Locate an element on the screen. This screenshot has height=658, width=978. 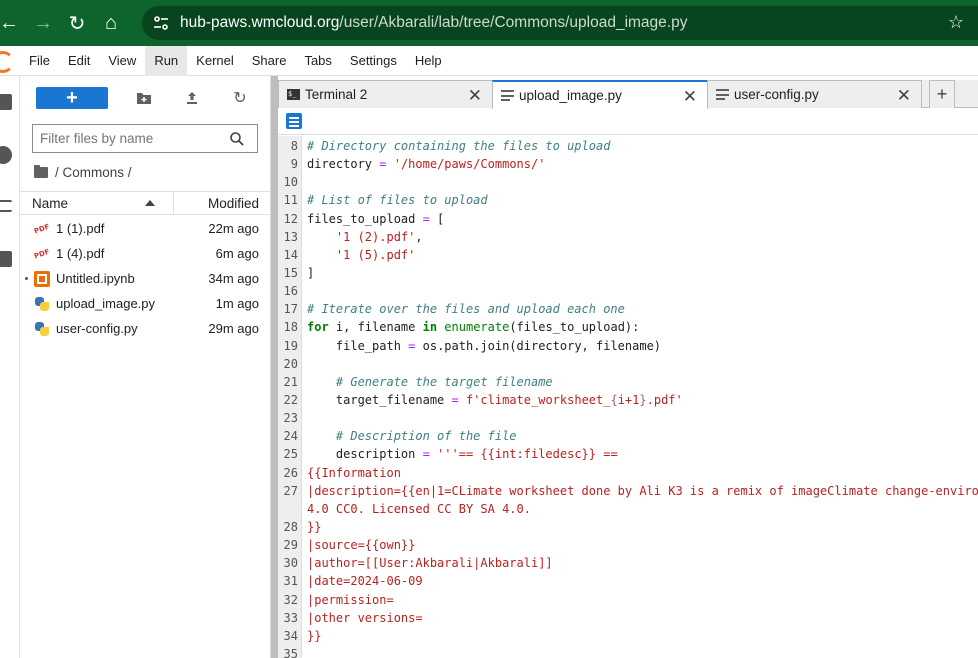
back-icon: ← is located at coordinates (13, 23).